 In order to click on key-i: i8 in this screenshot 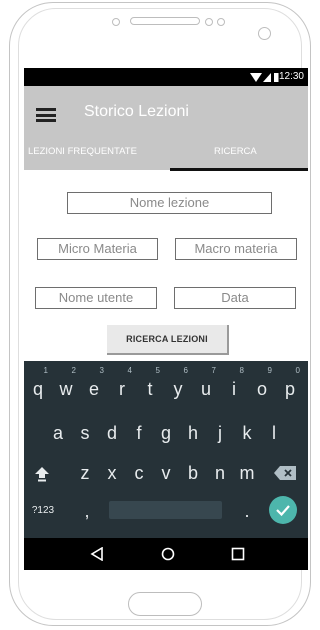, I will do `click(234, 386)`.